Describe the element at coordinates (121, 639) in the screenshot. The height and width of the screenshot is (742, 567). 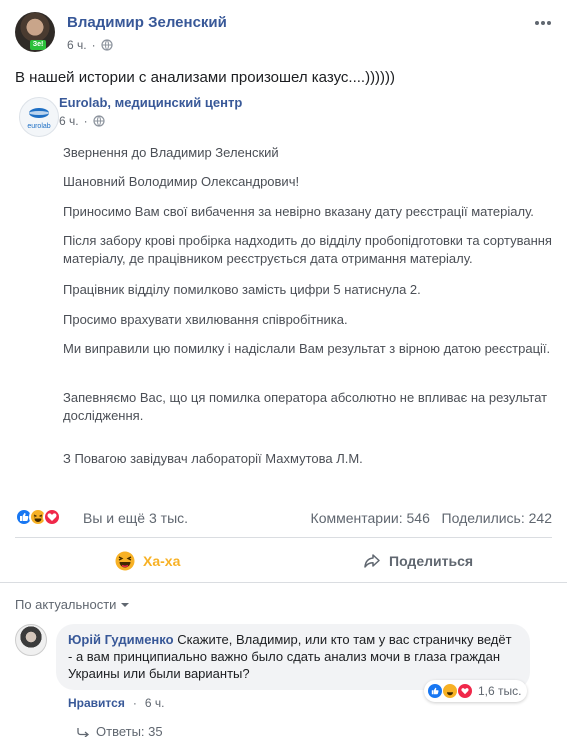
I see `comment-author: Юрій Гудименко` at that location.